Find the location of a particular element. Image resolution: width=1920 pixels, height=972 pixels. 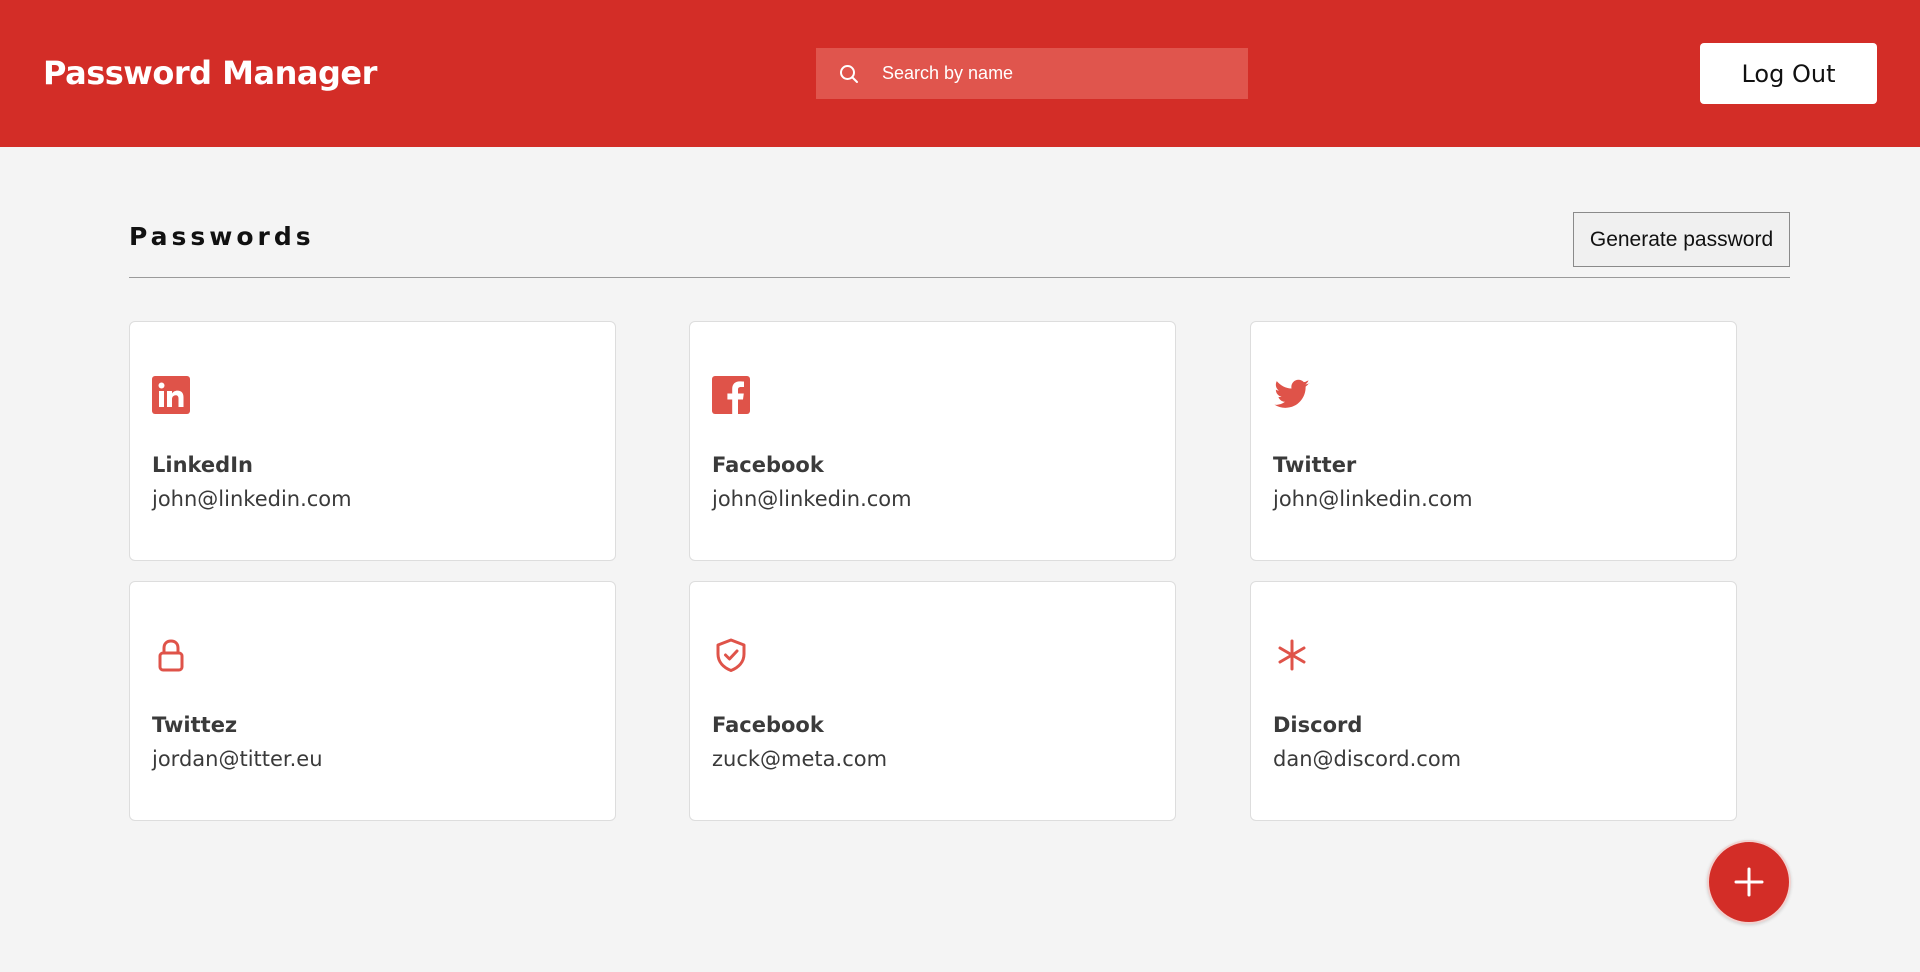

add-password-button is located at coordinates (1749, 882).